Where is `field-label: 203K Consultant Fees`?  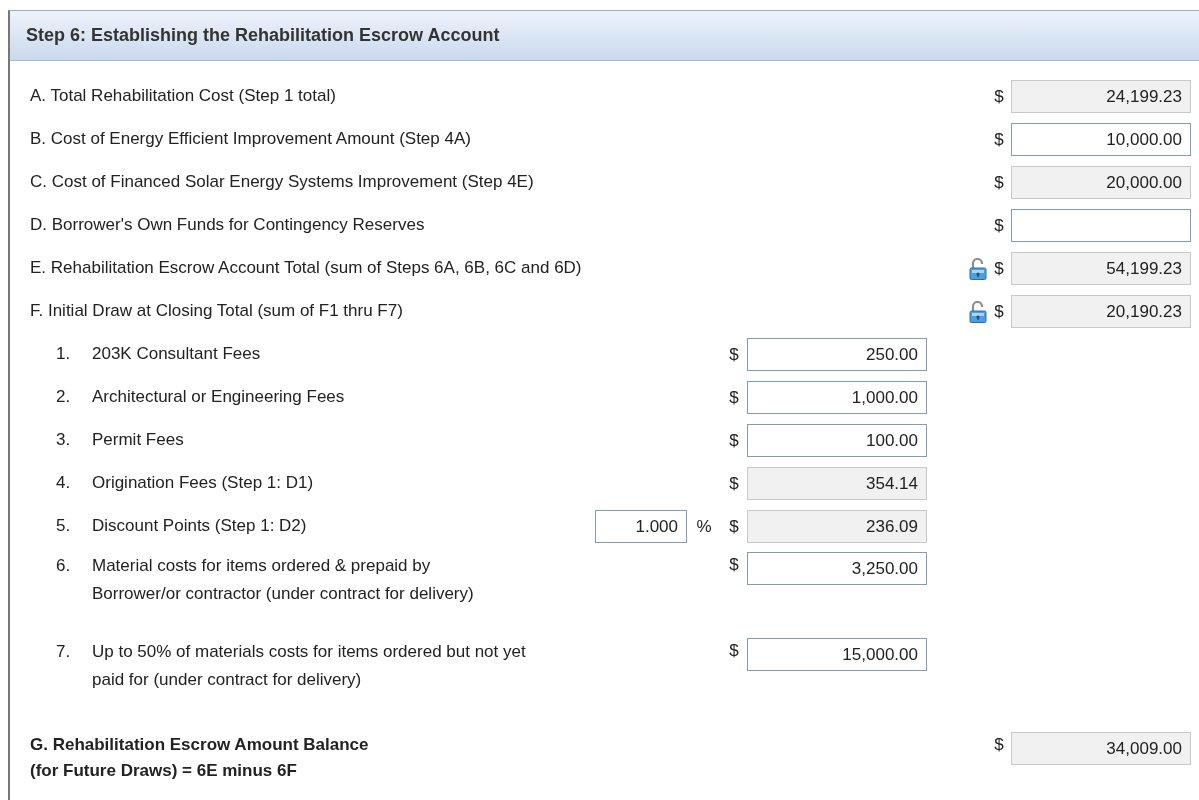 field-label: 203K Consultant Fees is located at coordinates (176, 354).